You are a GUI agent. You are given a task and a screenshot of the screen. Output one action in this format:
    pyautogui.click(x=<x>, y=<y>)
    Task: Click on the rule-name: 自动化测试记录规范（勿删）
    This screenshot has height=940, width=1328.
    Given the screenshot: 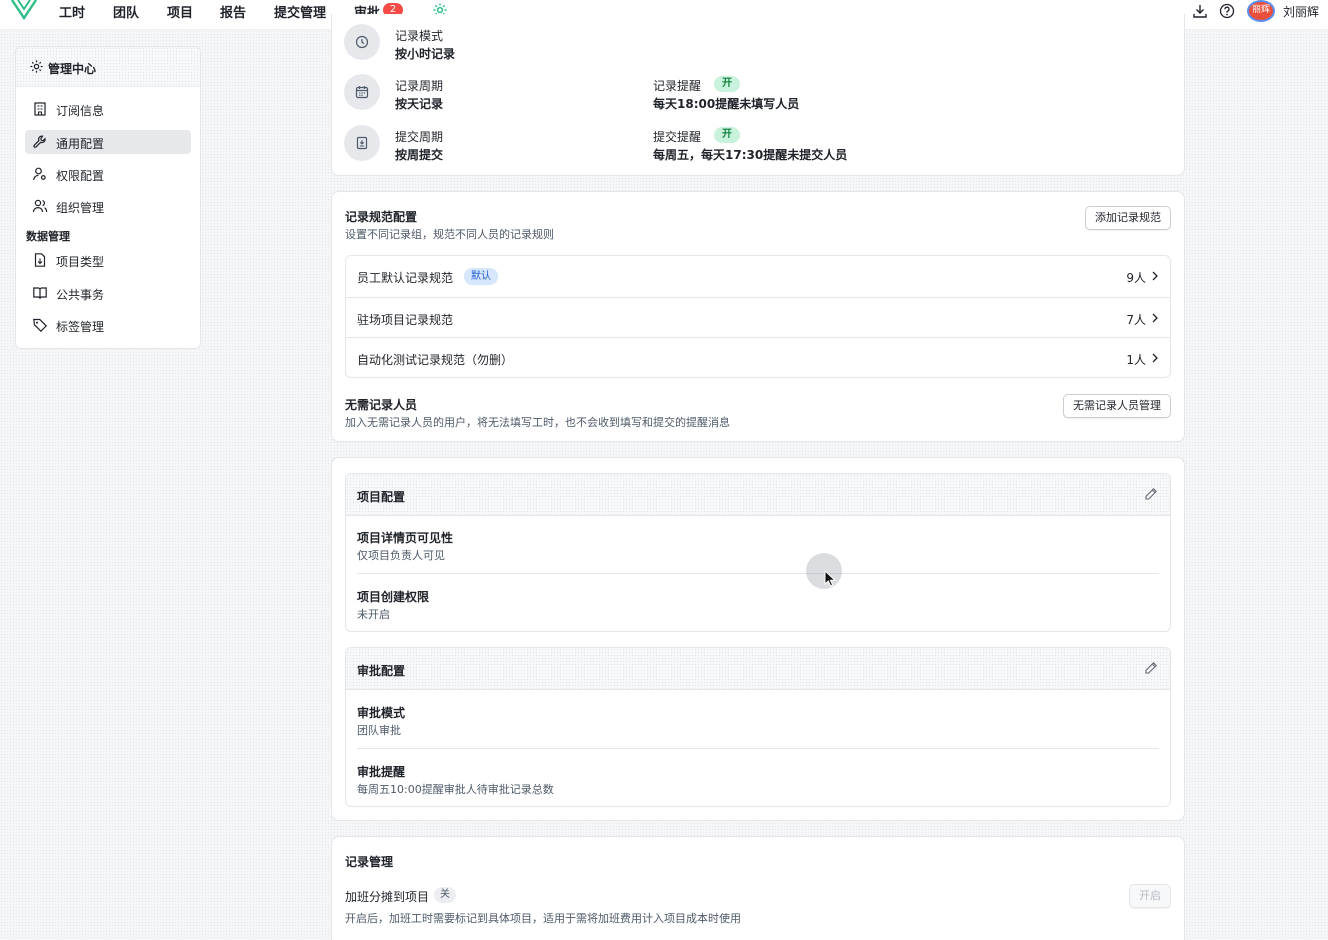 What is the action you would take?
    pyautogui.click(x=435, y=360)
    